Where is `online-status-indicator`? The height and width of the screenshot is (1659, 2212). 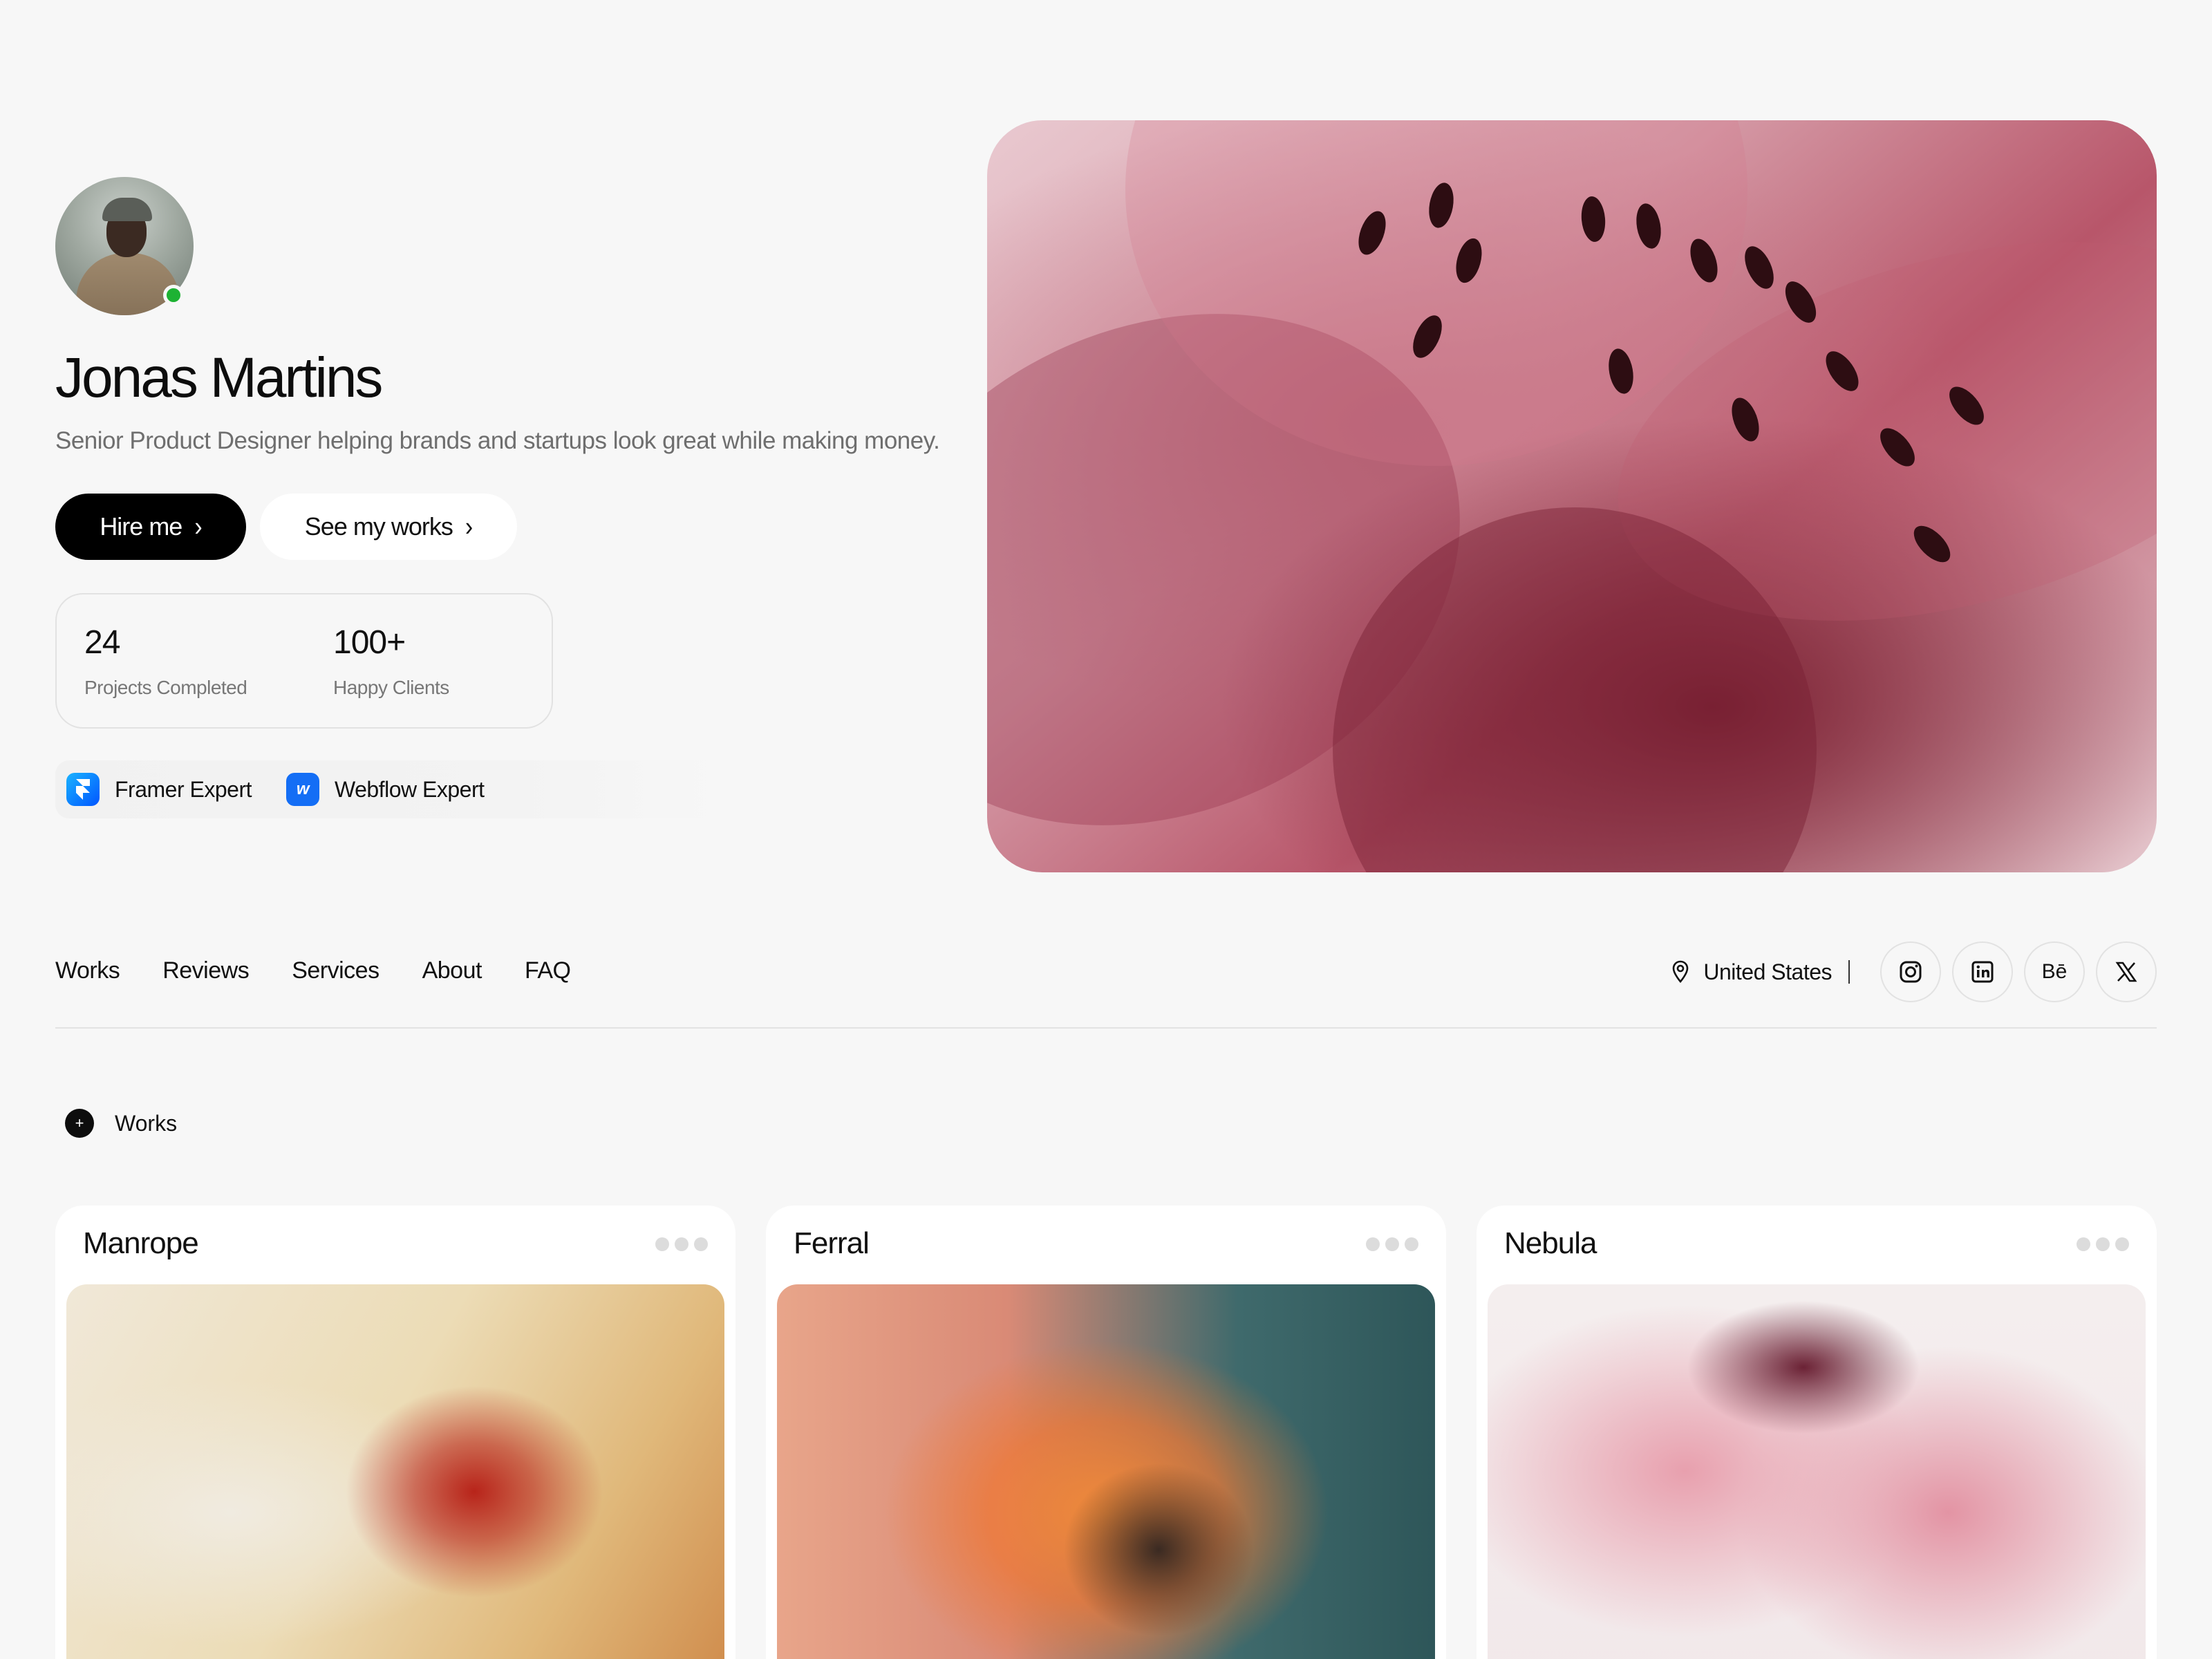
online-status-indicator is located at coordinates (174, 296).